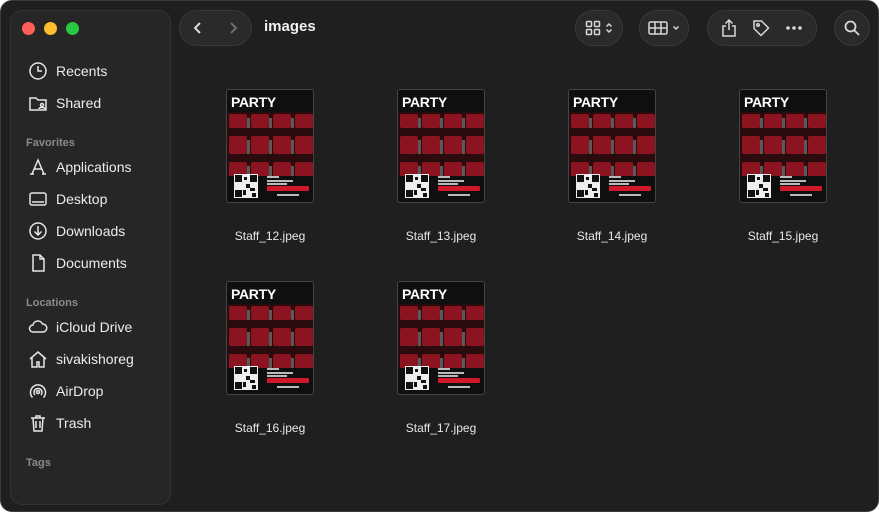 The image size is (879, 512). I want to click on chevron-left-icon, so click(197, 28).